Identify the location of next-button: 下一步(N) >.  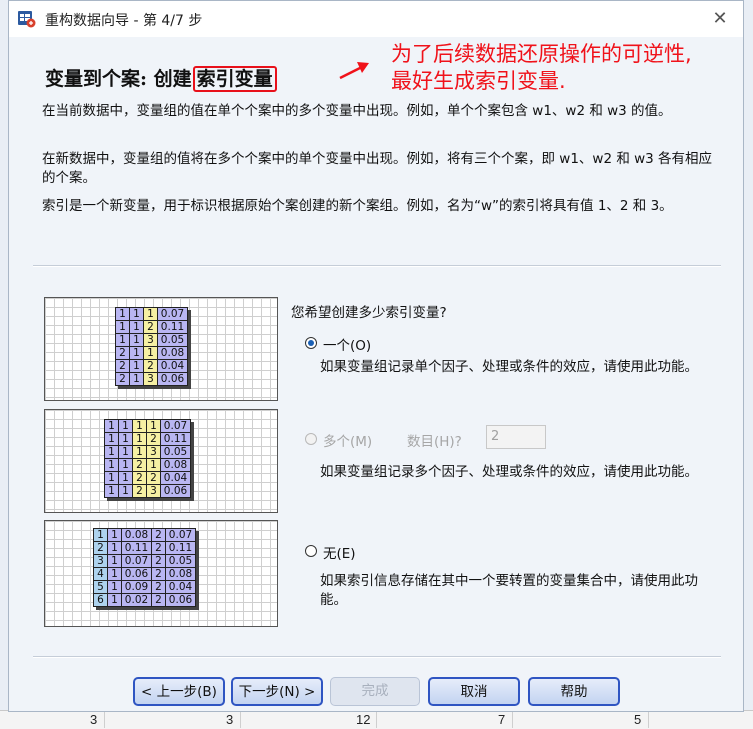
(277, 691).